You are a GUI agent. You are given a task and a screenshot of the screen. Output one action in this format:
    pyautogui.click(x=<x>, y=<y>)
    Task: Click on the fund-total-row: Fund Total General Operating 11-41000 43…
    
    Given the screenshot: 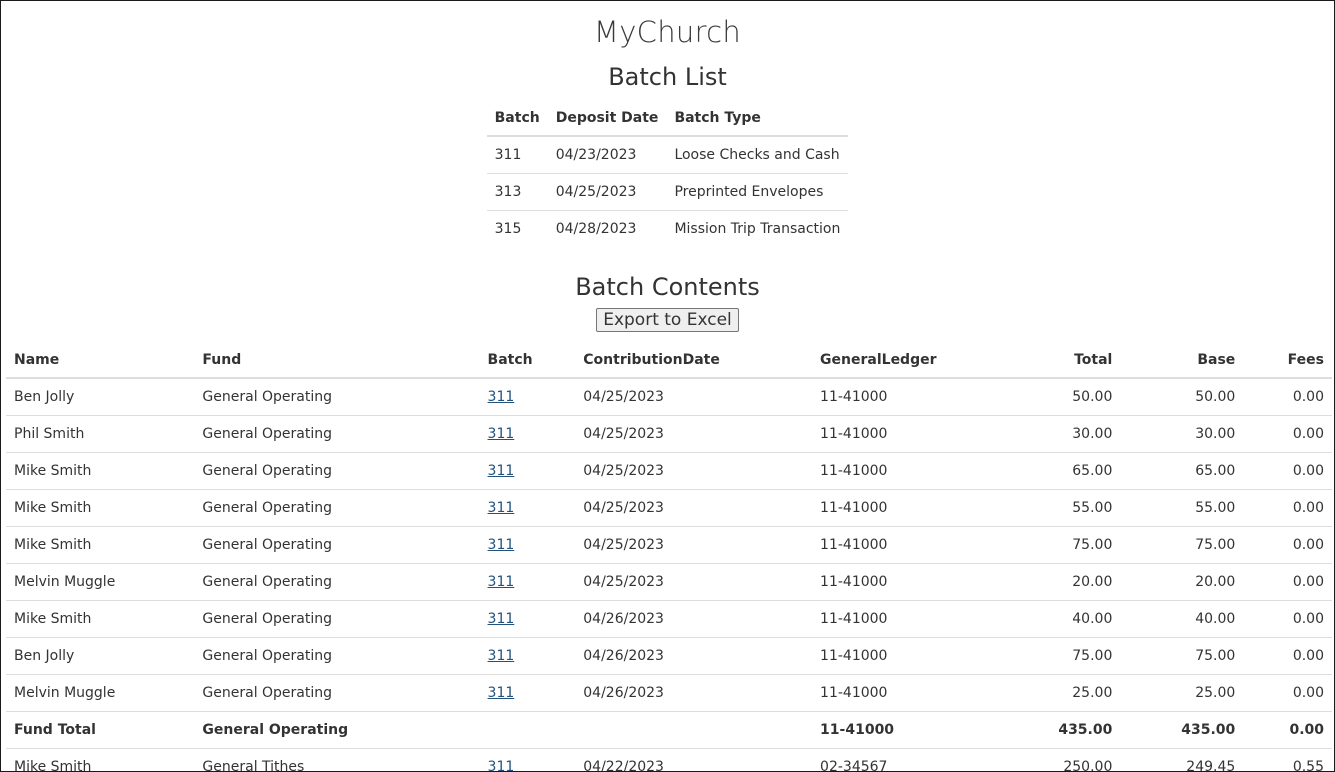 What is the action you would take?
    pyautogui.click(x=669, y=730)
    